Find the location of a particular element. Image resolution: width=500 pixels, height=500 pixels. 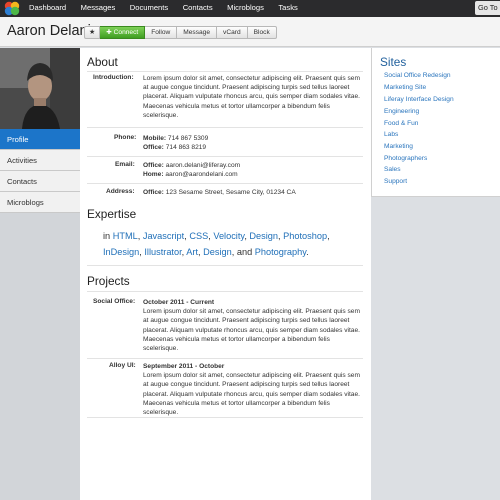

project-period: October 2011 - Current is located at coordinates (179, 302).